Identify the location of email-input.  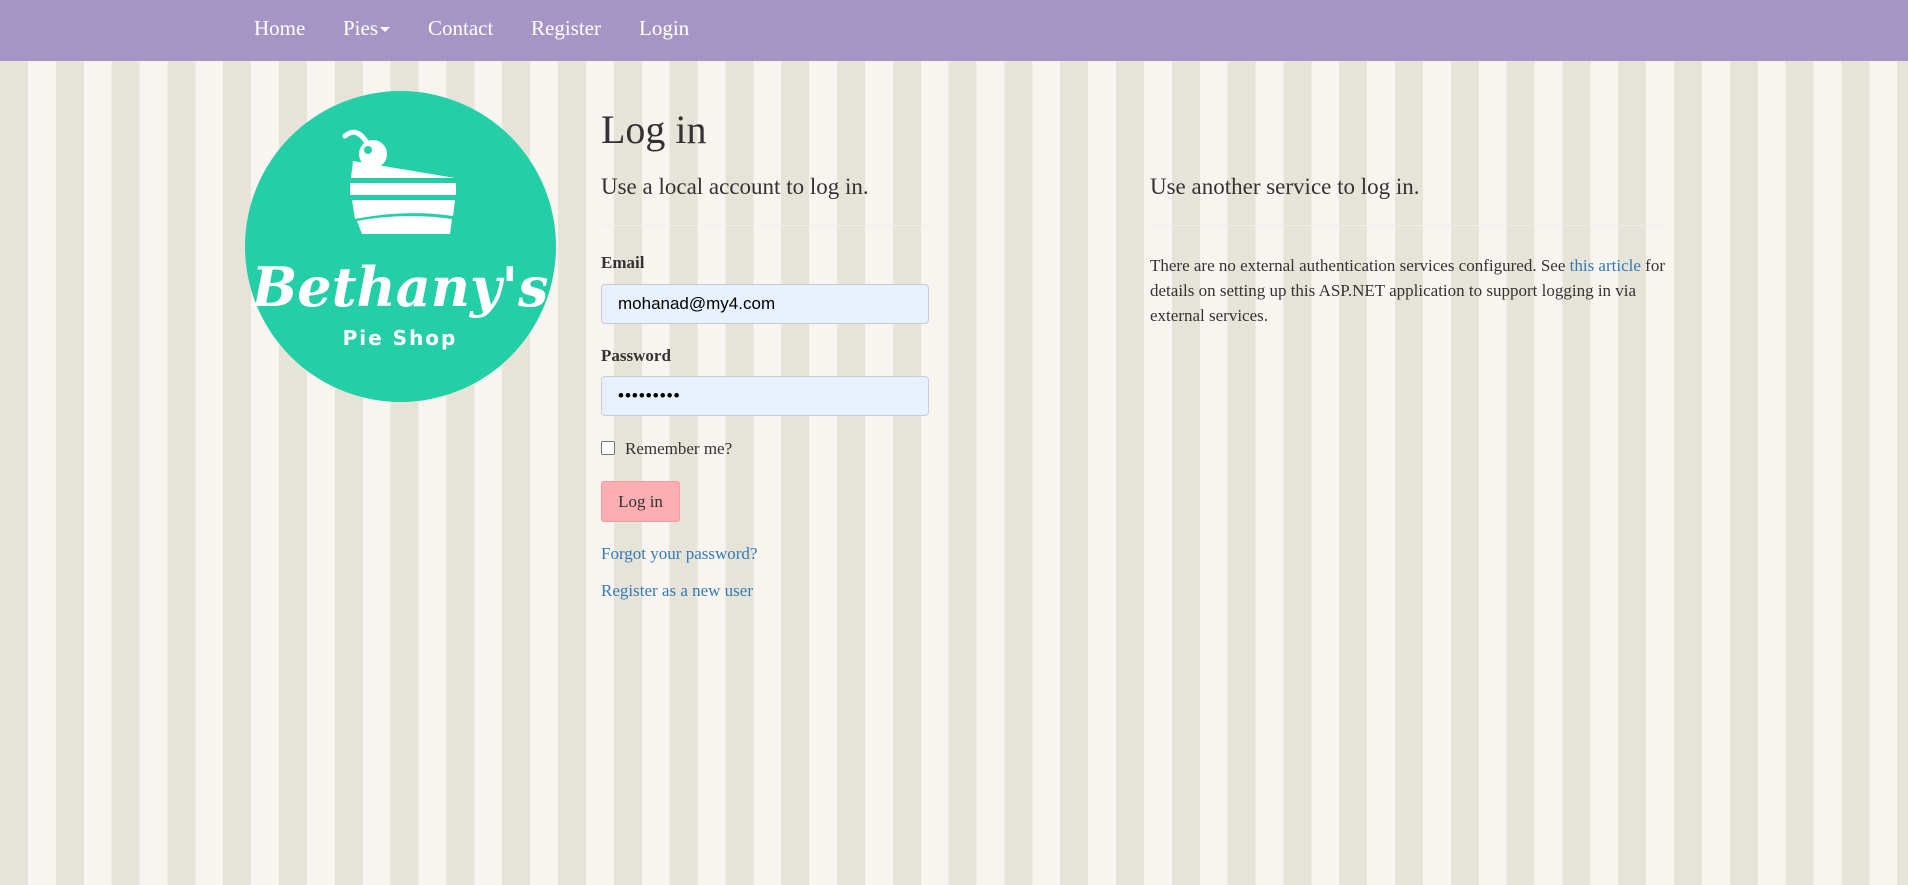
(765, 304).